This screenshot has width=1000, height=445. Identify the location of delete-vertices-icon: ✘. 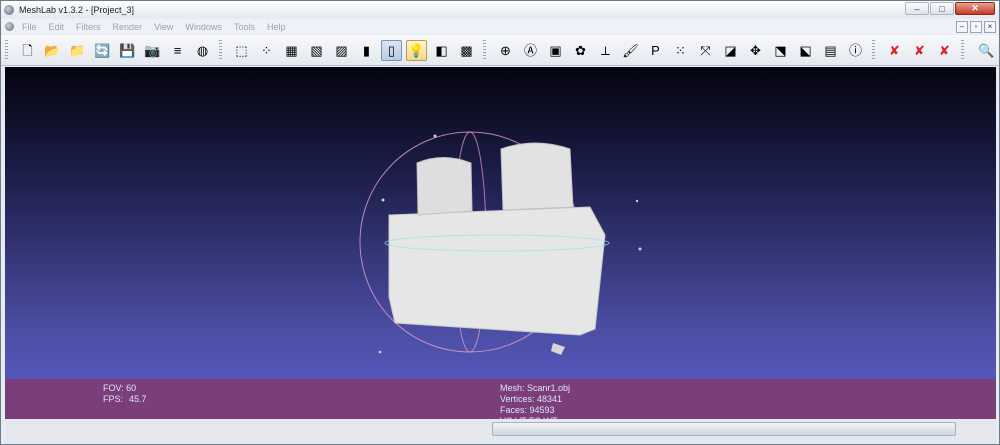
(919, 50).